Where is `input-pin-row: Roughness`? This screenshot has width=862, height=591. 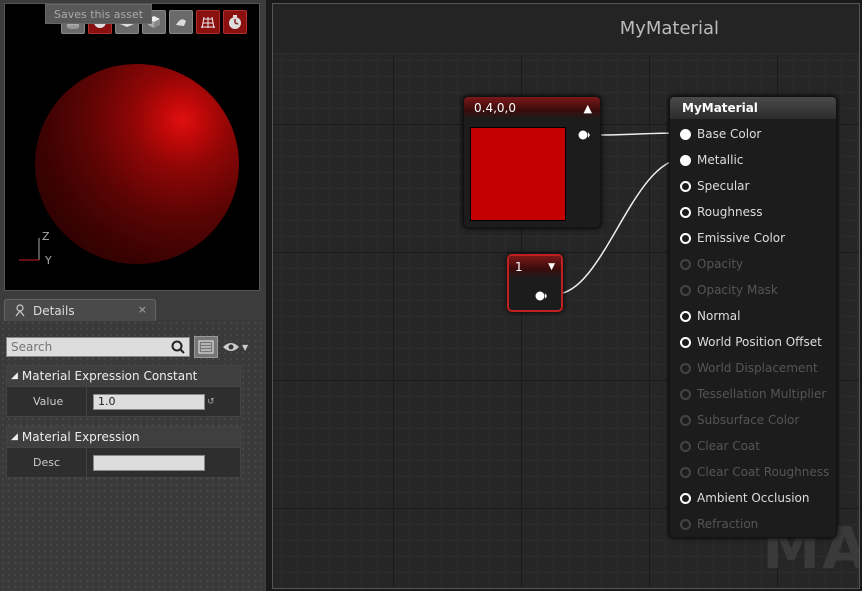 input-pin-row: Roughness is located at coordinates (721, 212).